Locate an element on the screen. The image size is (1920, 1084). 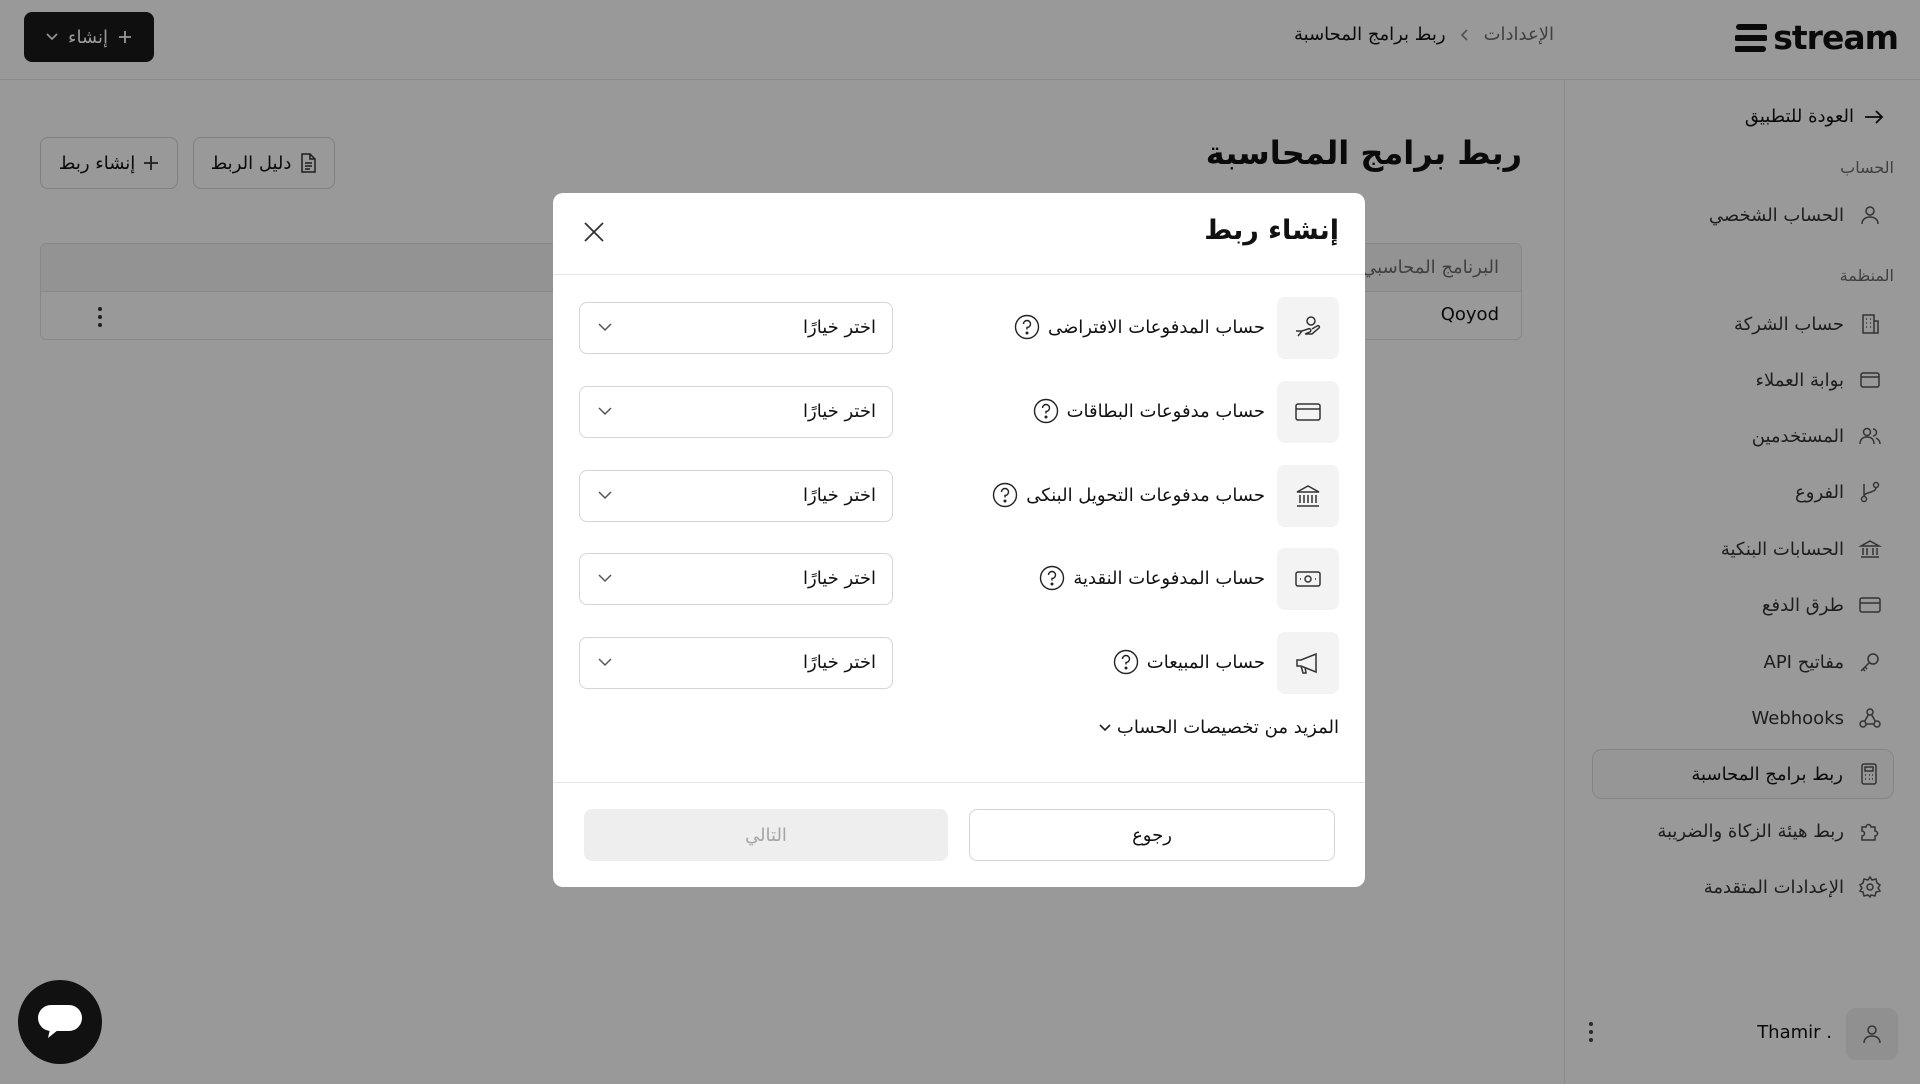
sales-account-select: اختر خيارًا is located at coordinates (736, 663).